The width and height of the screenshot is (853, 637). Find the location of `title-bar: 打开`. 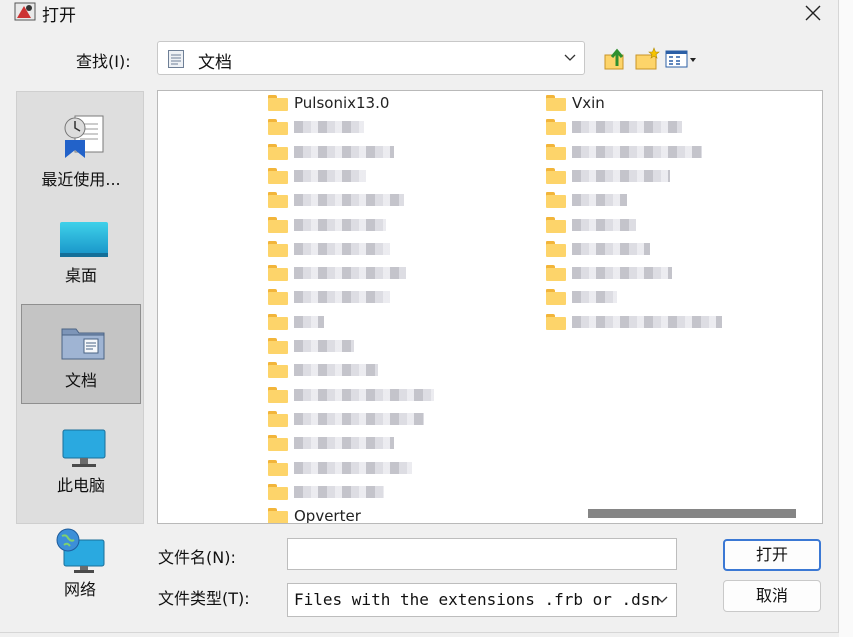

title-bar: 打开 is located at coordinates (419, 14).